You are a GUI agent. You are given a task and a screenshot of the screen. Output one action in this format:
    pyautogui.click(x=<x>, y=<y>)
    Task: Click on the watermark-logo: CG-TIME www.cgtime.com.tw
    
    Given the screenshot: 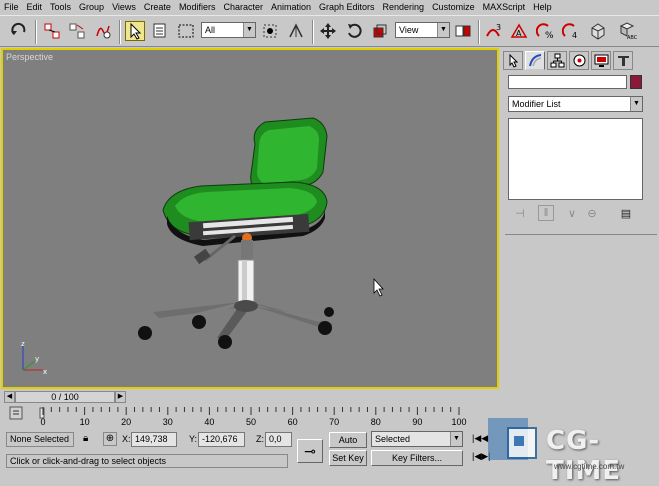 What is the action you would take?
    pyautogui.click(x=571, y=451)
    